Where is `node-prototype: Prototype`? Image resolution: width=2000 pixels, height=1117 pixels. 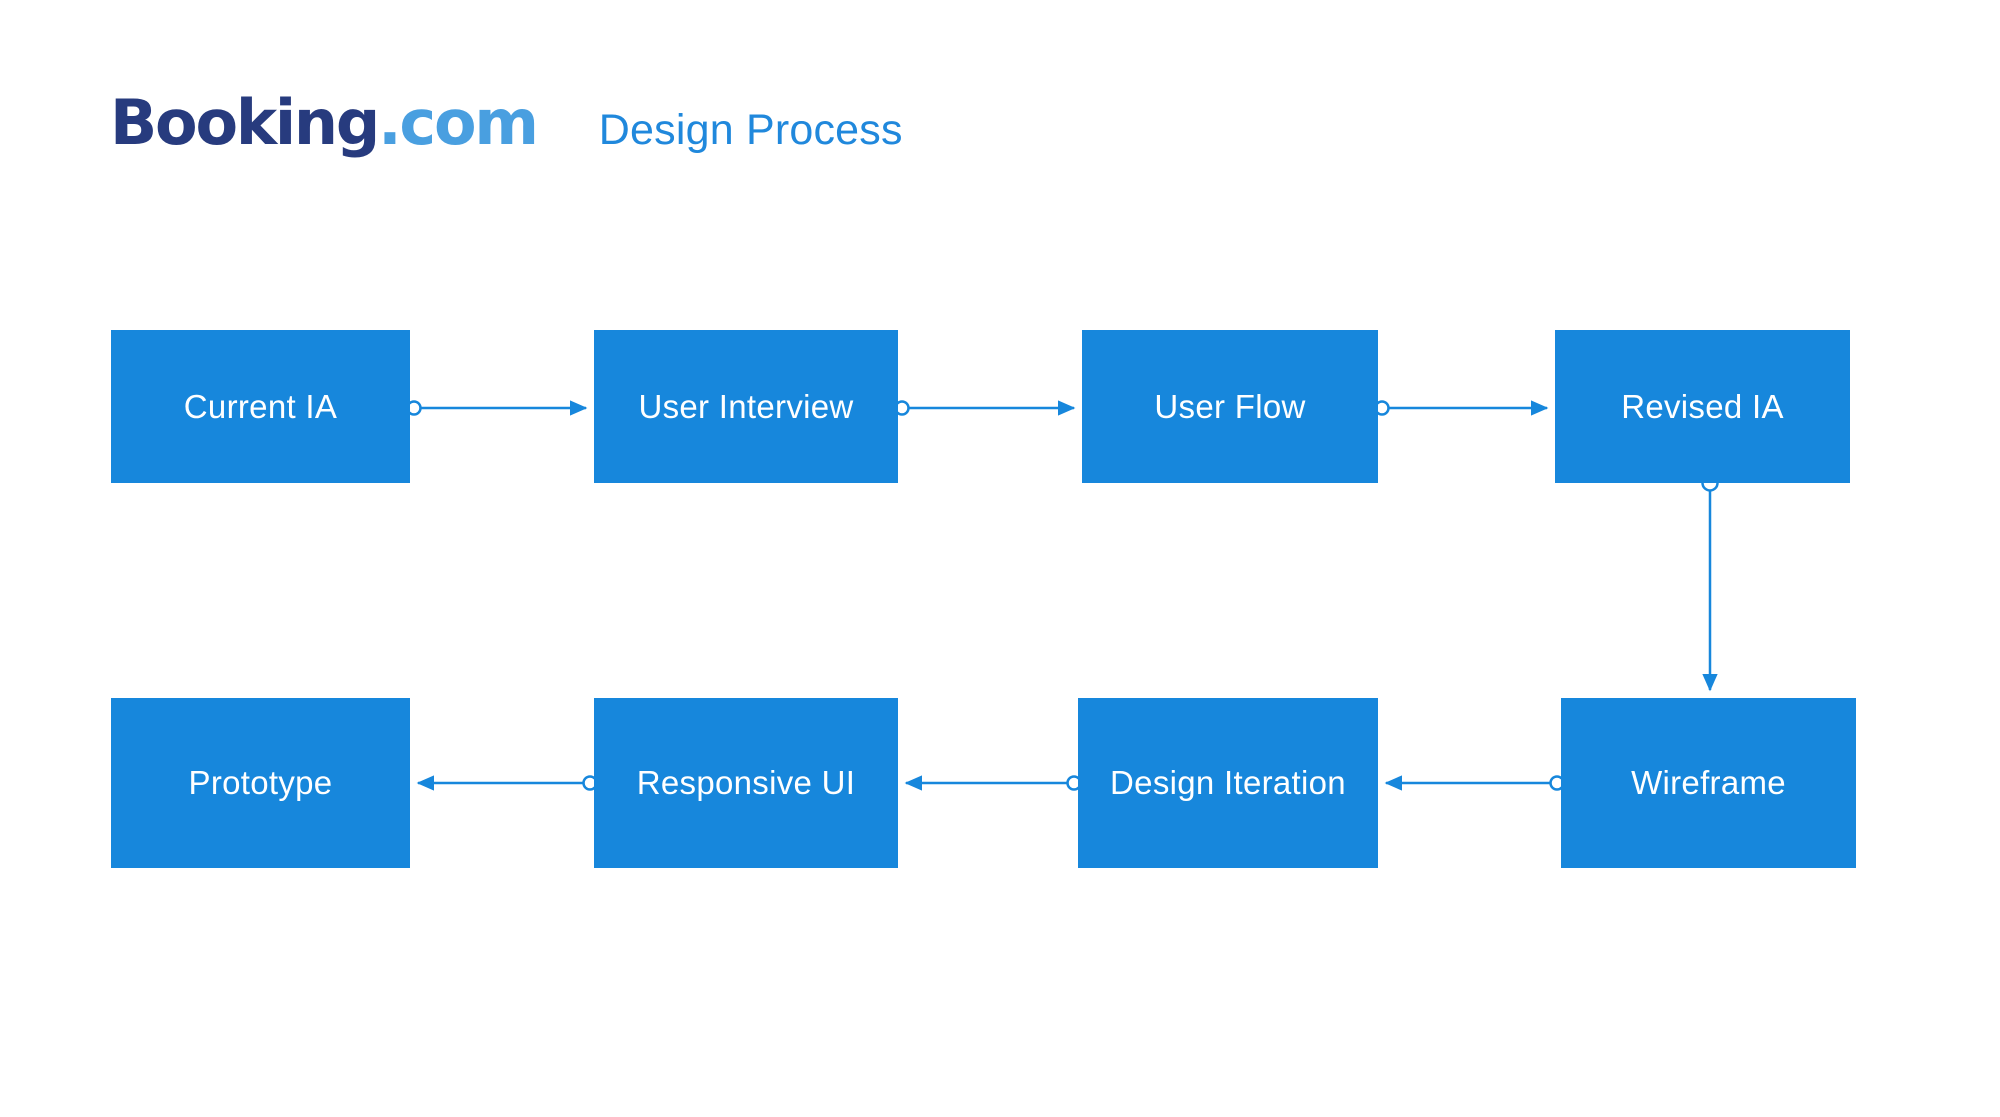 node-prototype: Prototype is located at coordinates (260, 783).